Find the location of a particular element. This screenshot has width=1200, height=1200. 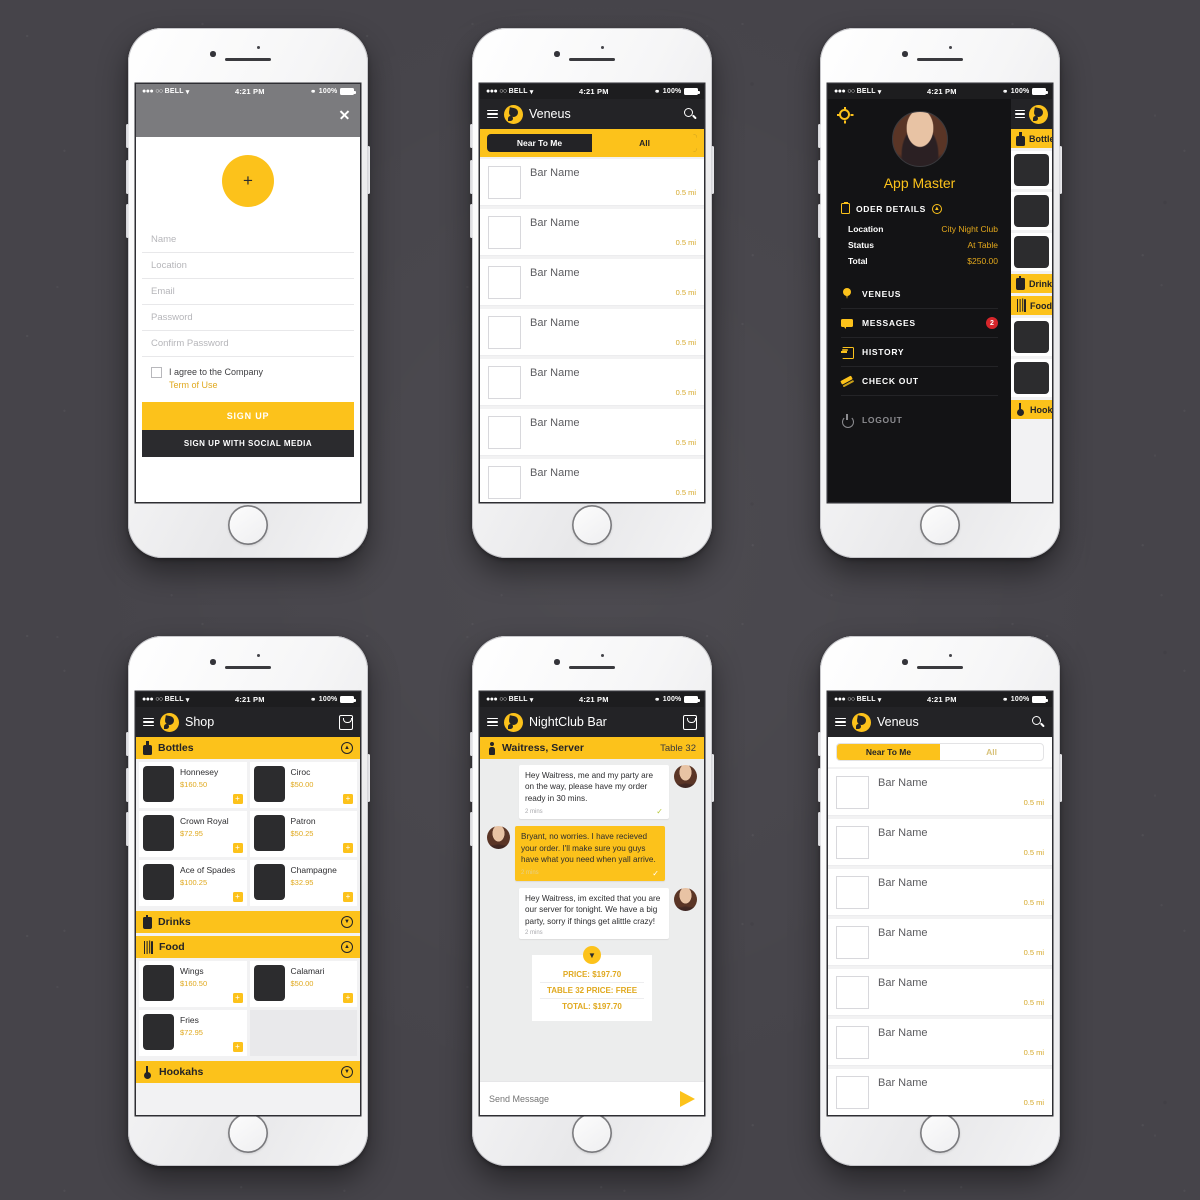

product-tile: Ciroc $50.00 + is located at coordinates (303, 785).